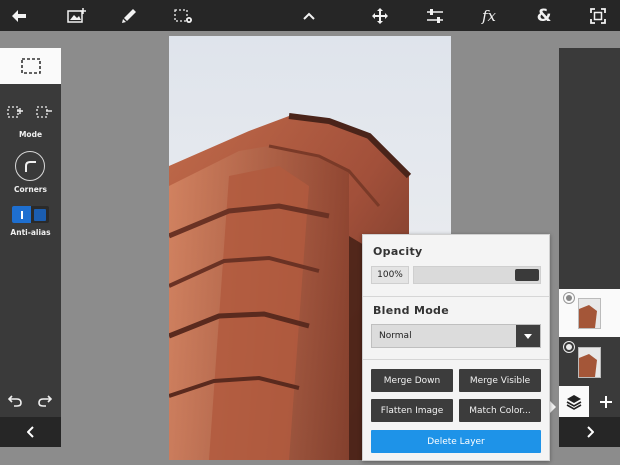 The width and height of the screenshot is (620, 465). Describe the element at coordinates (605, 401) in the screenshot. I see `plus-icon` at that location.